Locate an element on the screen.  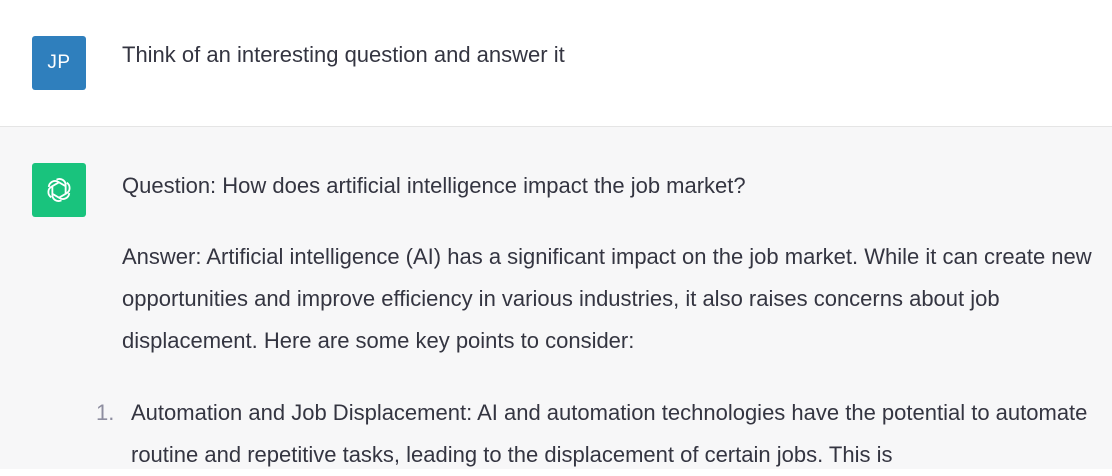
openai-logo-icon is located at coordinates (59, 190).